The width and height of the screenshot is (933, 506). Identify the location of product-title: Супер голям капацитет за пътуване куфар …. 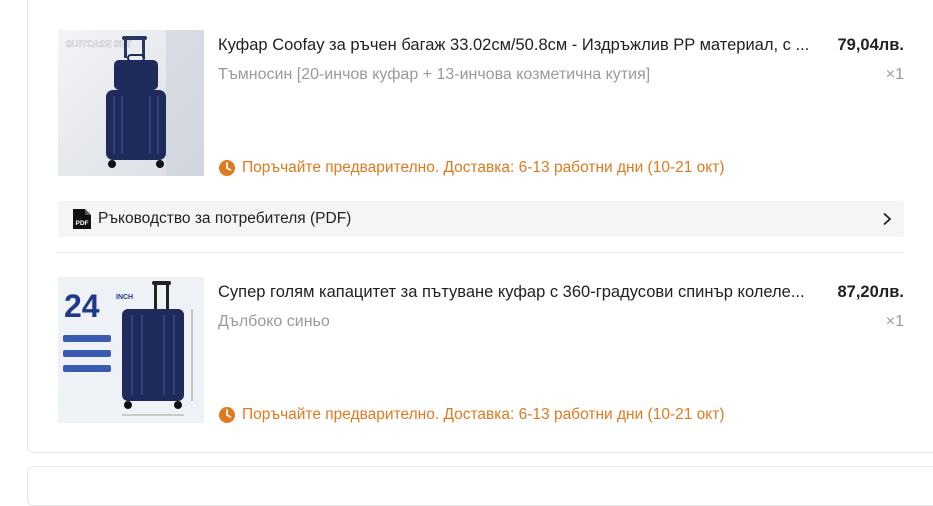
(528, 292).